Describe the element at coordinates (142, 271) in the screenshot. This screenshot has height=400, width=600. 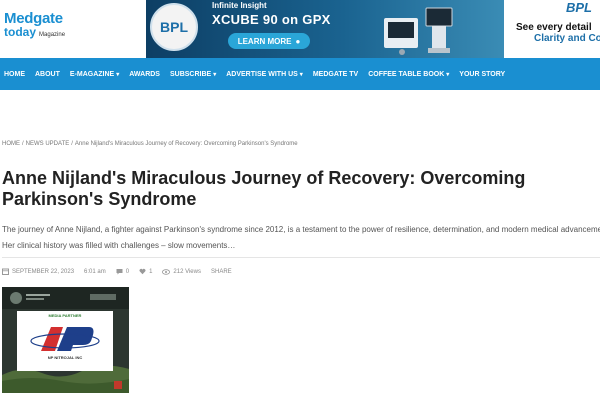
I see `heart-icon` at that location.